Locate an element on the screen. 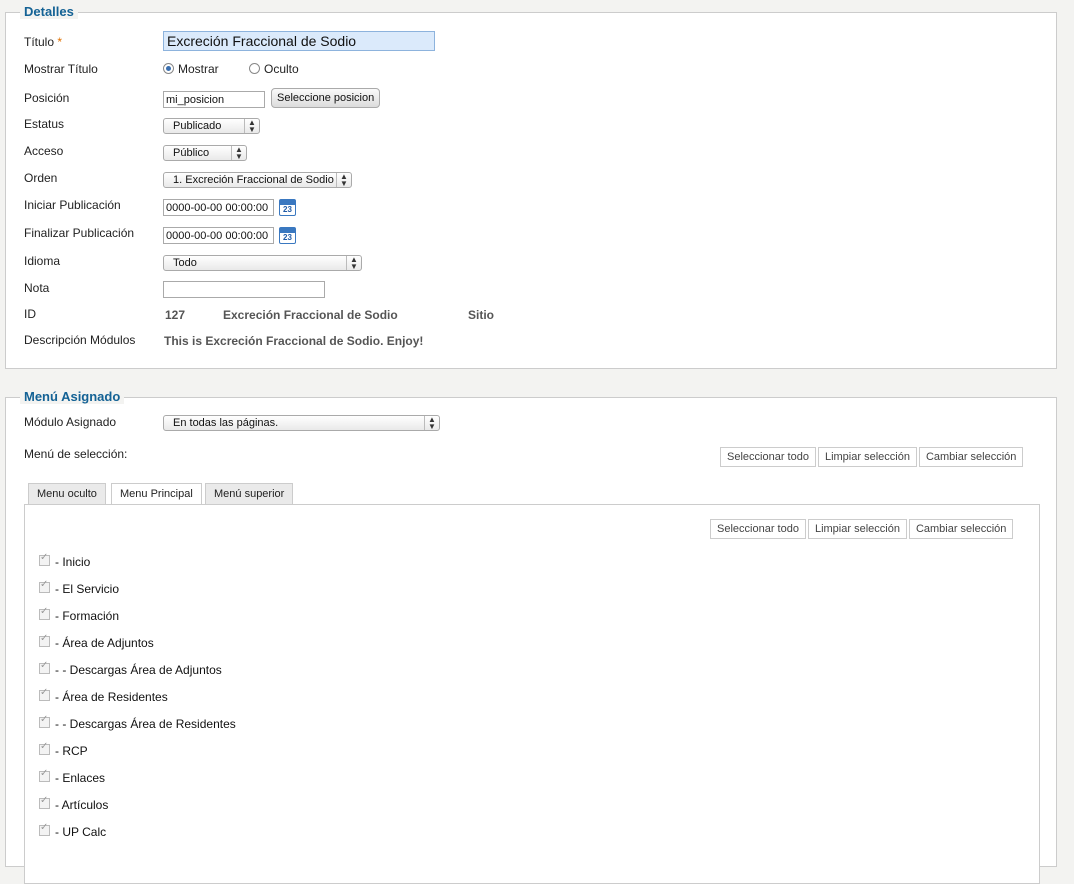  show-title-label: Mostrar Título is located at coordinates (61, 69).